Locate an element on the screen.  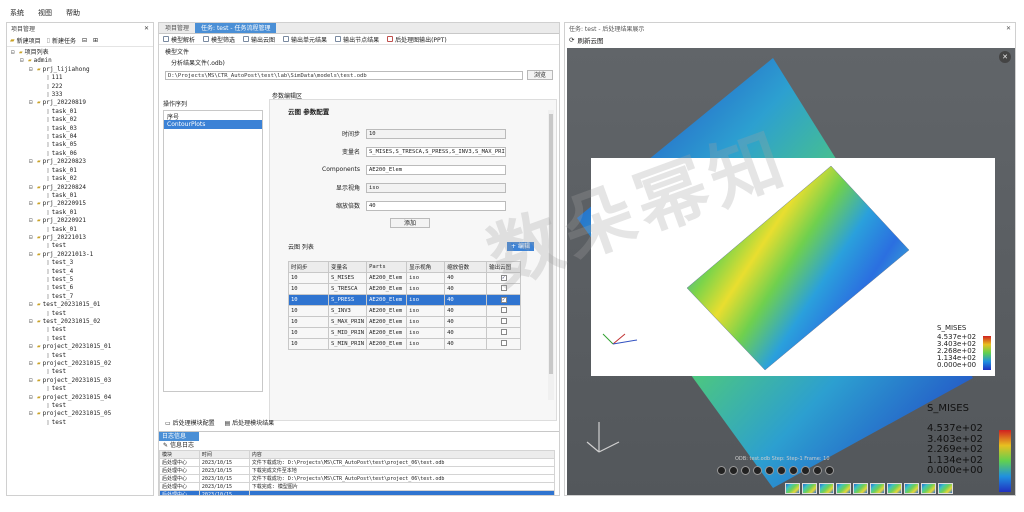
table-row: 10 S_TRESCA AE200_Elem iso 40 is located at coordinates (405, 289).